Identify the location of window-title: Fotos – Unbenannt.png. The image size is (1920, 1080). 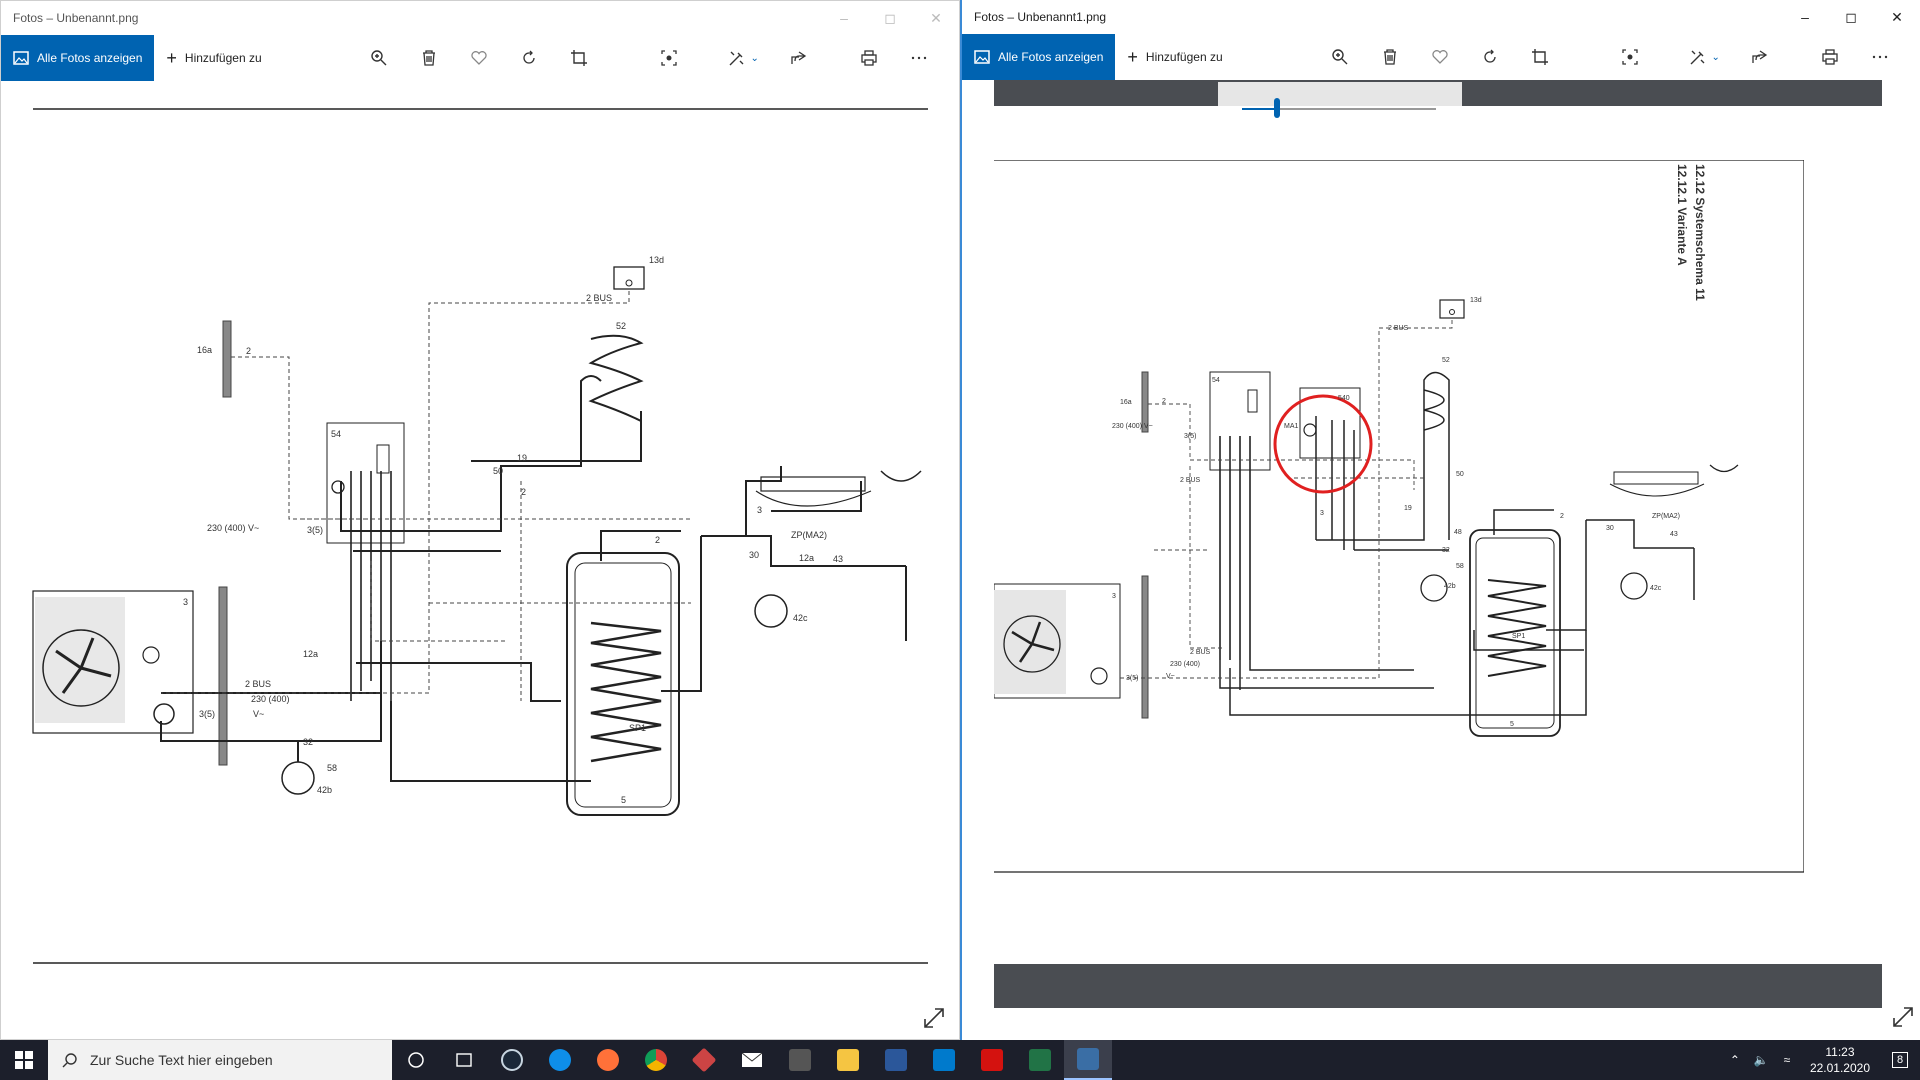
(76, 18).